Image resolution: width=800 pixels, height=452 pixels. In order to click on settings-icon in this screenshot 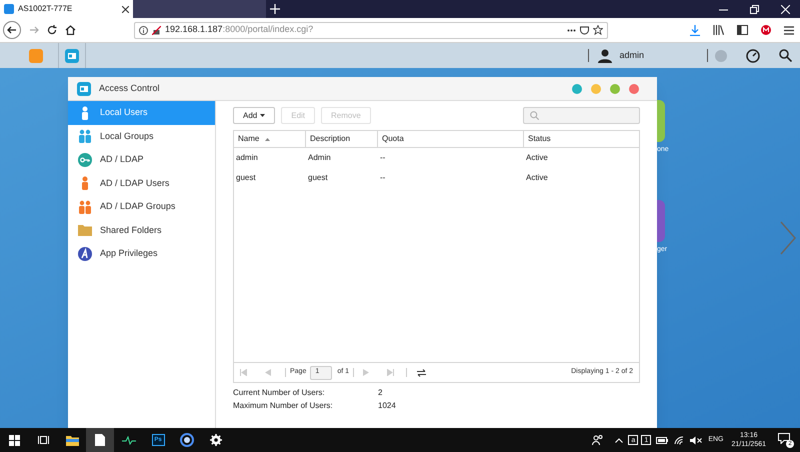, I will do `click(216, 440)`.